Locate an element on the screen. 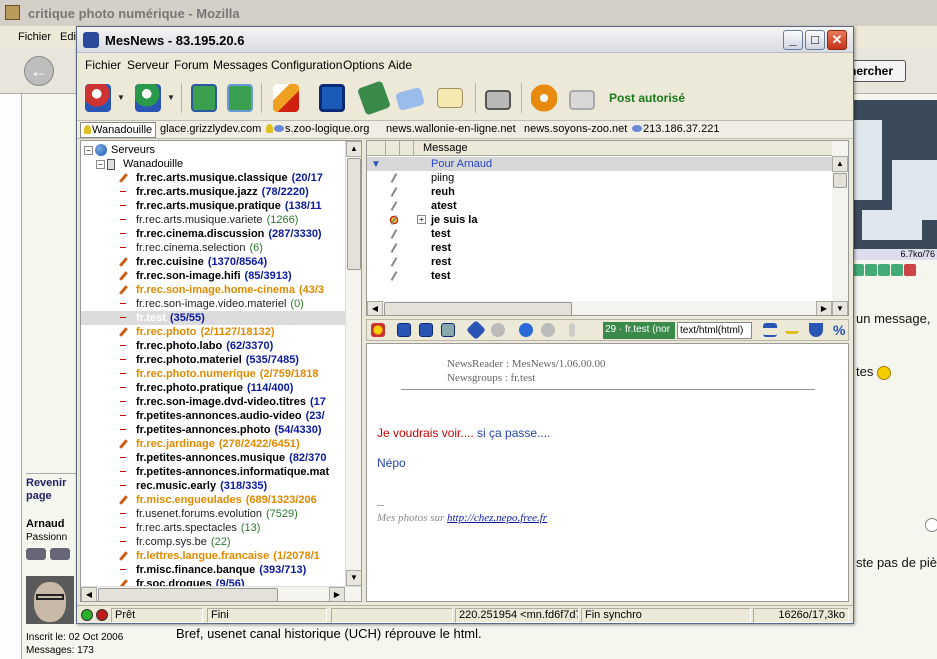 This screenshot has width=937, height=659. message-row: reuh is located at coordinates (599, 192).